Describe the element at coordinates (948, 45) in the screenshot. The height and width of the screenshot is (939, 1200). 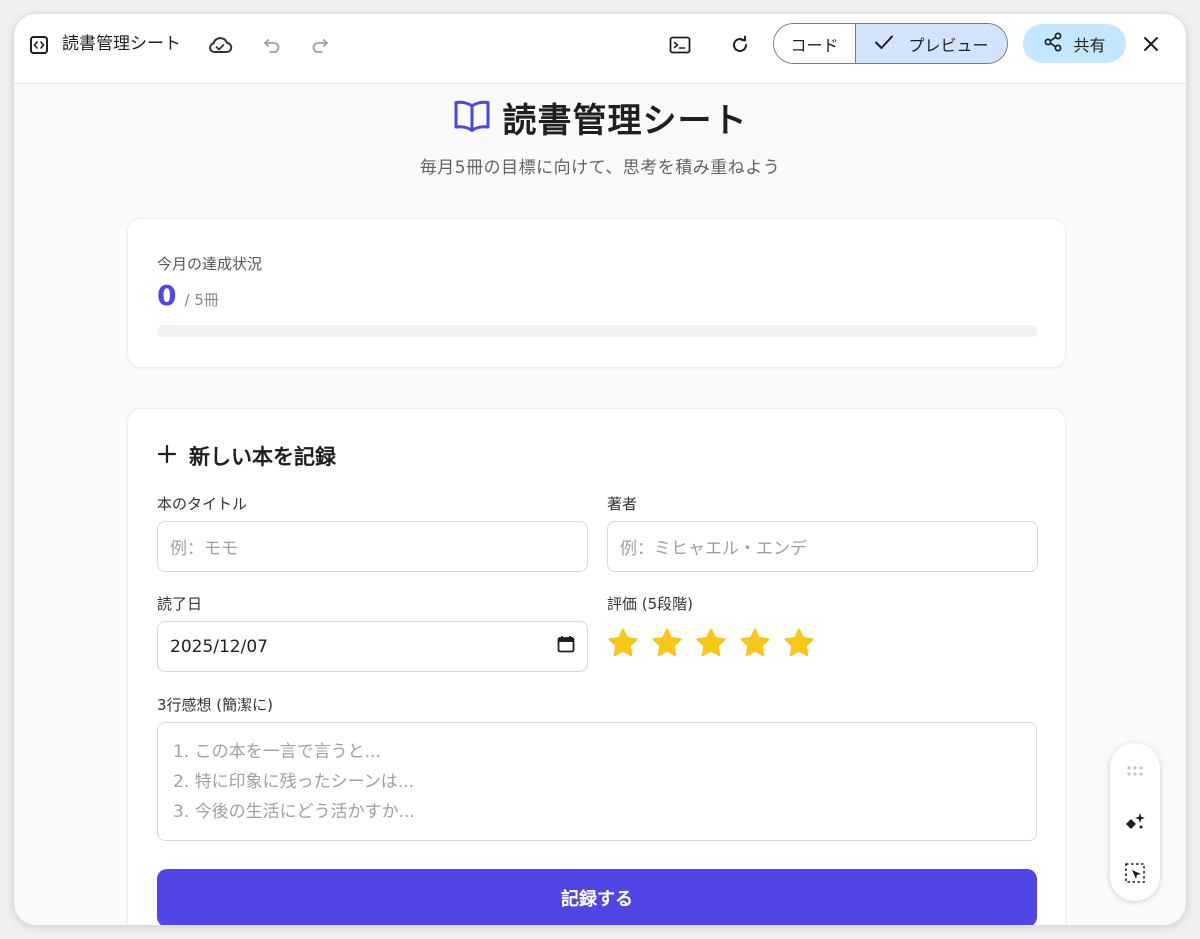
I see `toggle-preview-label: プレビュー` at that location.